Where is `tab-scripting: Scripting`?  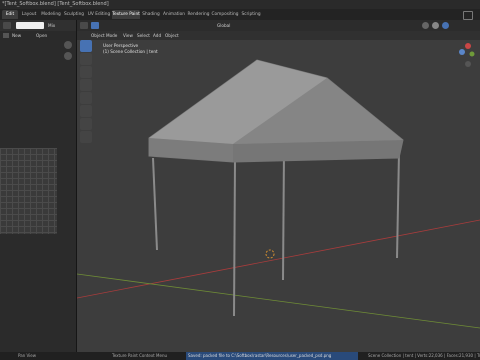
tab-scripting: Scripting is located at coordinates (251, 14).